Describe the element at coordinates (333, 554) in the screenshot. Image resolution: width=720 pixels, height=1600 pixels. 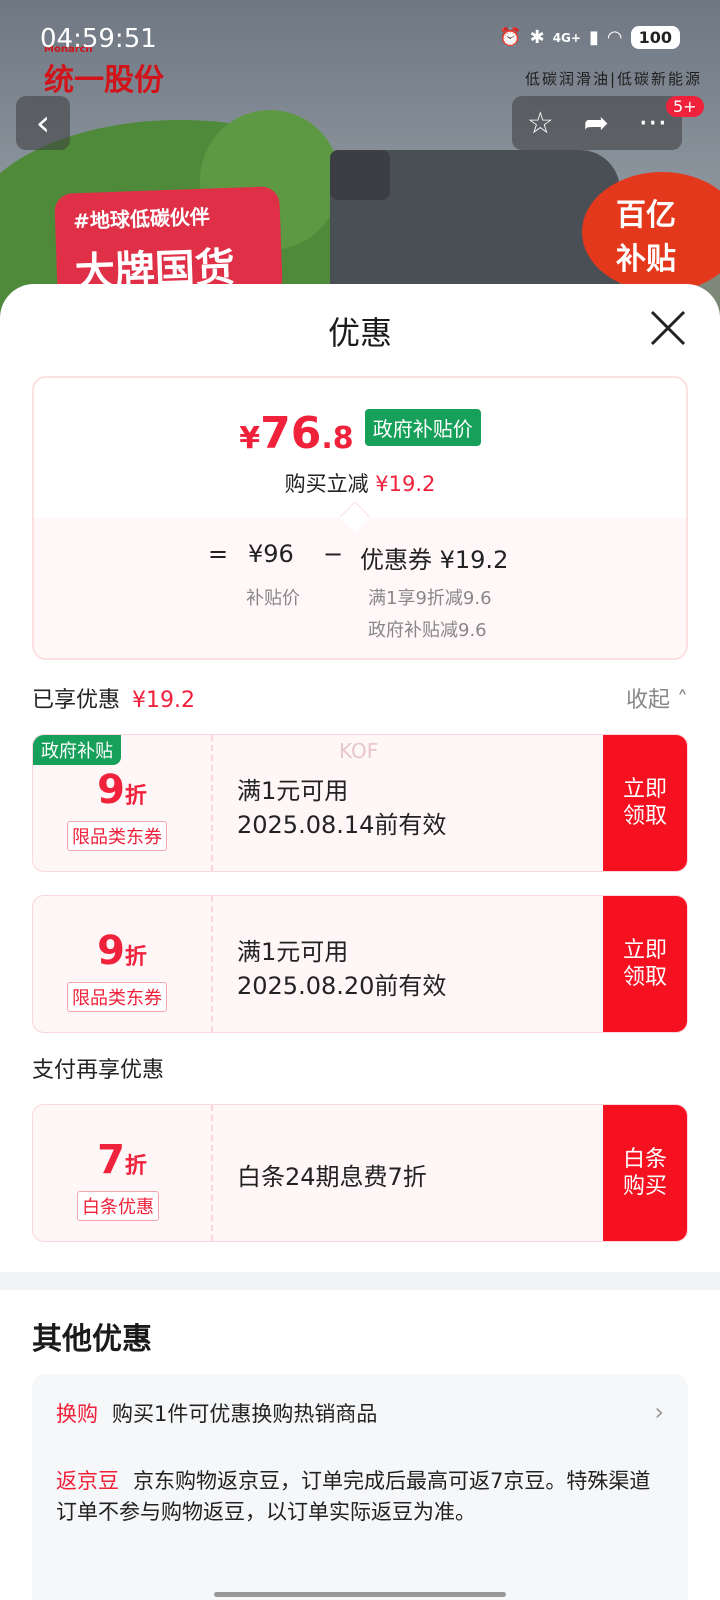
I see `formula-minus: −` at that location.